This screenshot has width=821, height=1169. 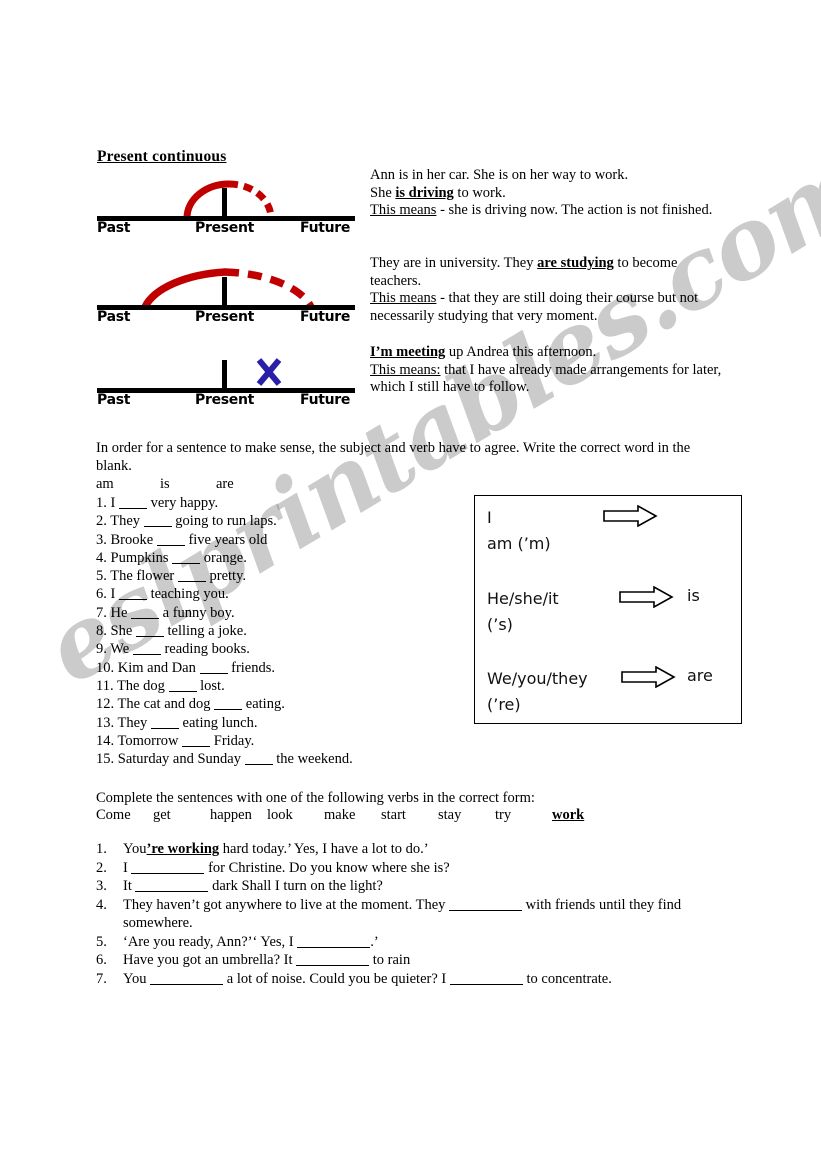 I want to click on item-text: You, so click(x=135, y=849).